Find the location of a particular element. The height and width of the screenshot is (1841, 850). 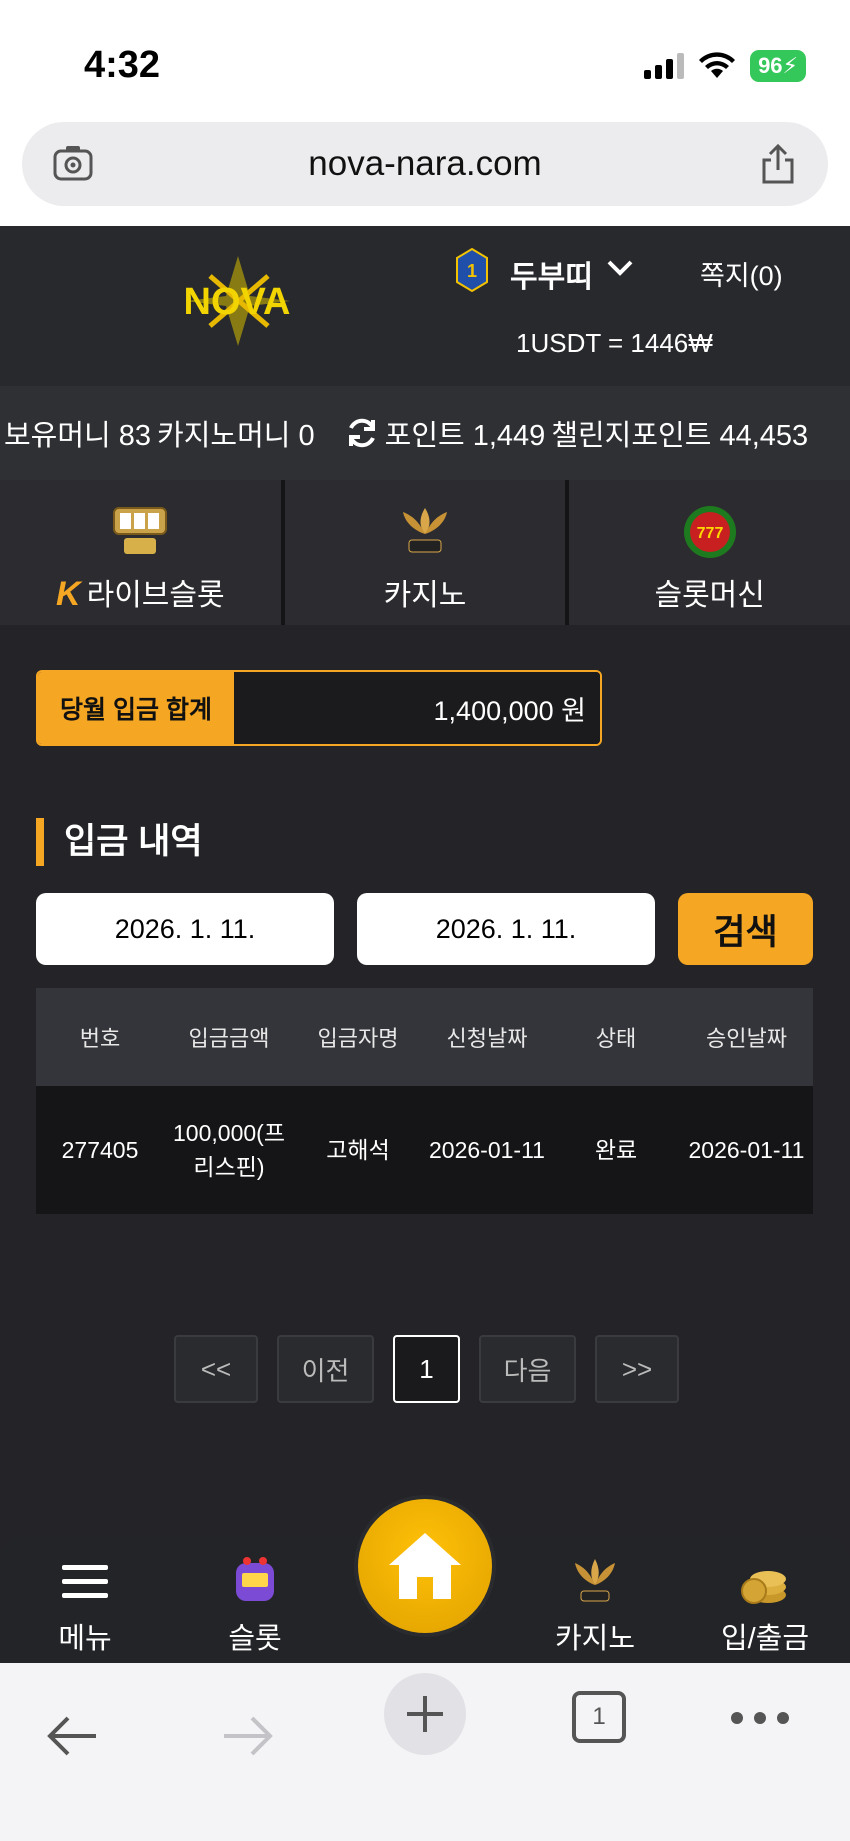

section-title: 입금 내역 is located at coordinates (119, 842).